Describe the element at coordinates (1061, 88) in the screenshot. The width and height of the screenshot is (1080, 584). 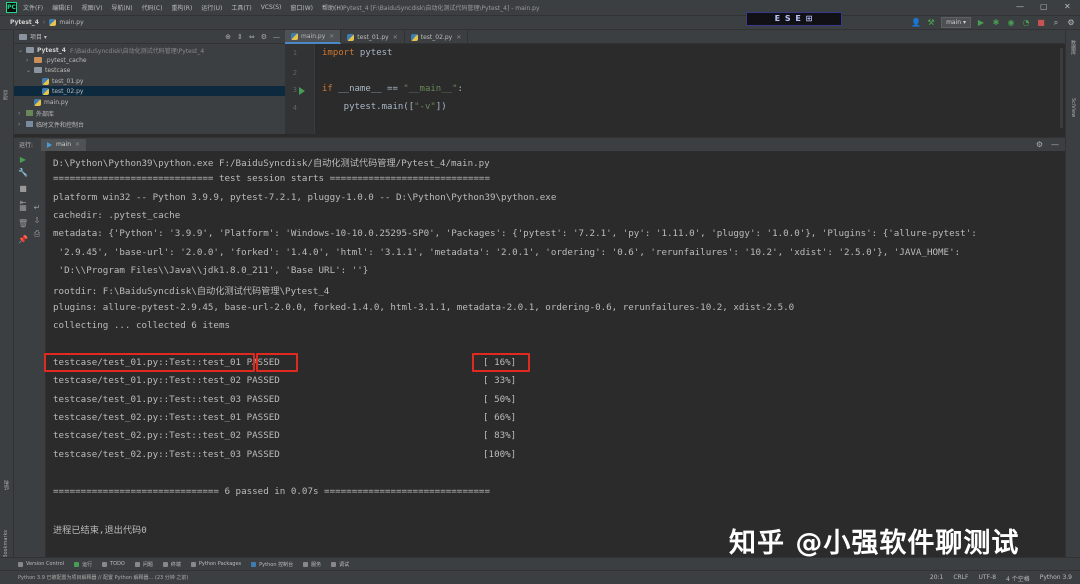
I see `editor-scrollbar` at that location.